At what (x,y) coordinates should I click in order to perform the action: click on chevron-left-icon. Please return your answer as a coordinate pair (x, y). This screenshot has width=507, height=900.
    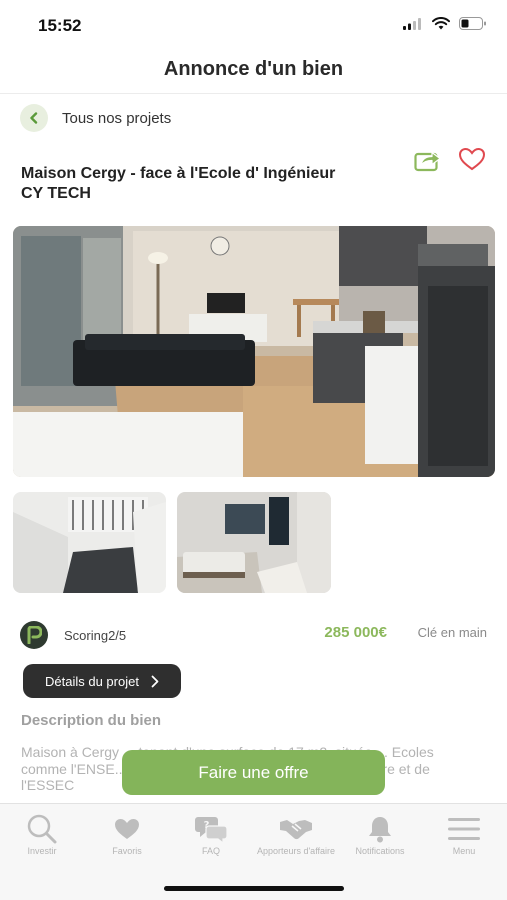
    Looking at the image, I should click on (34, 118).